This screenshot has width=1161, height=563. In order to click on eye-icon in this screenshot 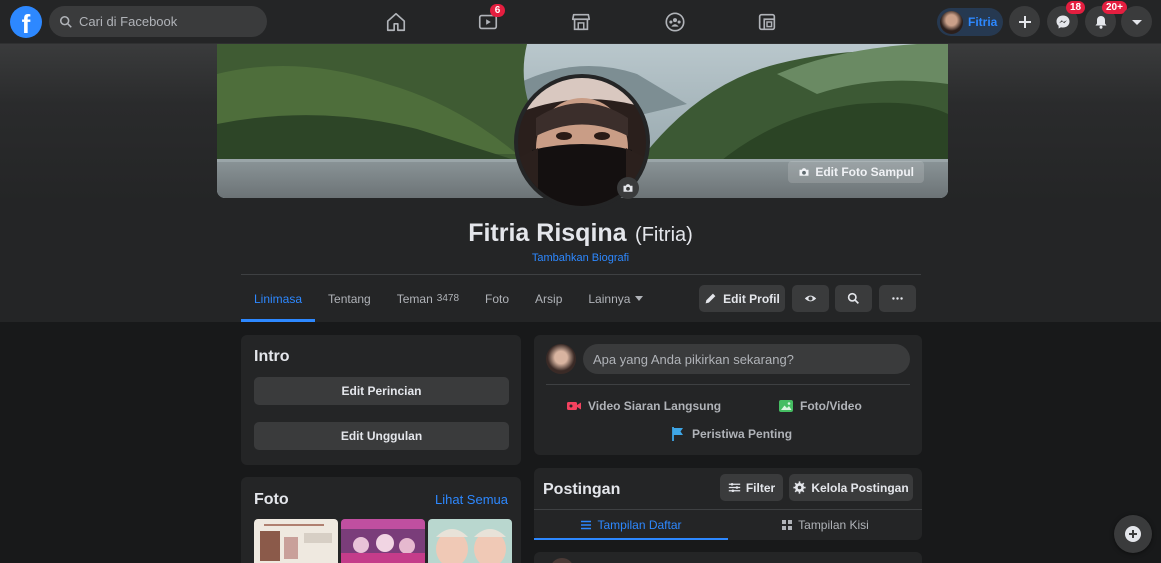, I will do `click(810, 298)`.